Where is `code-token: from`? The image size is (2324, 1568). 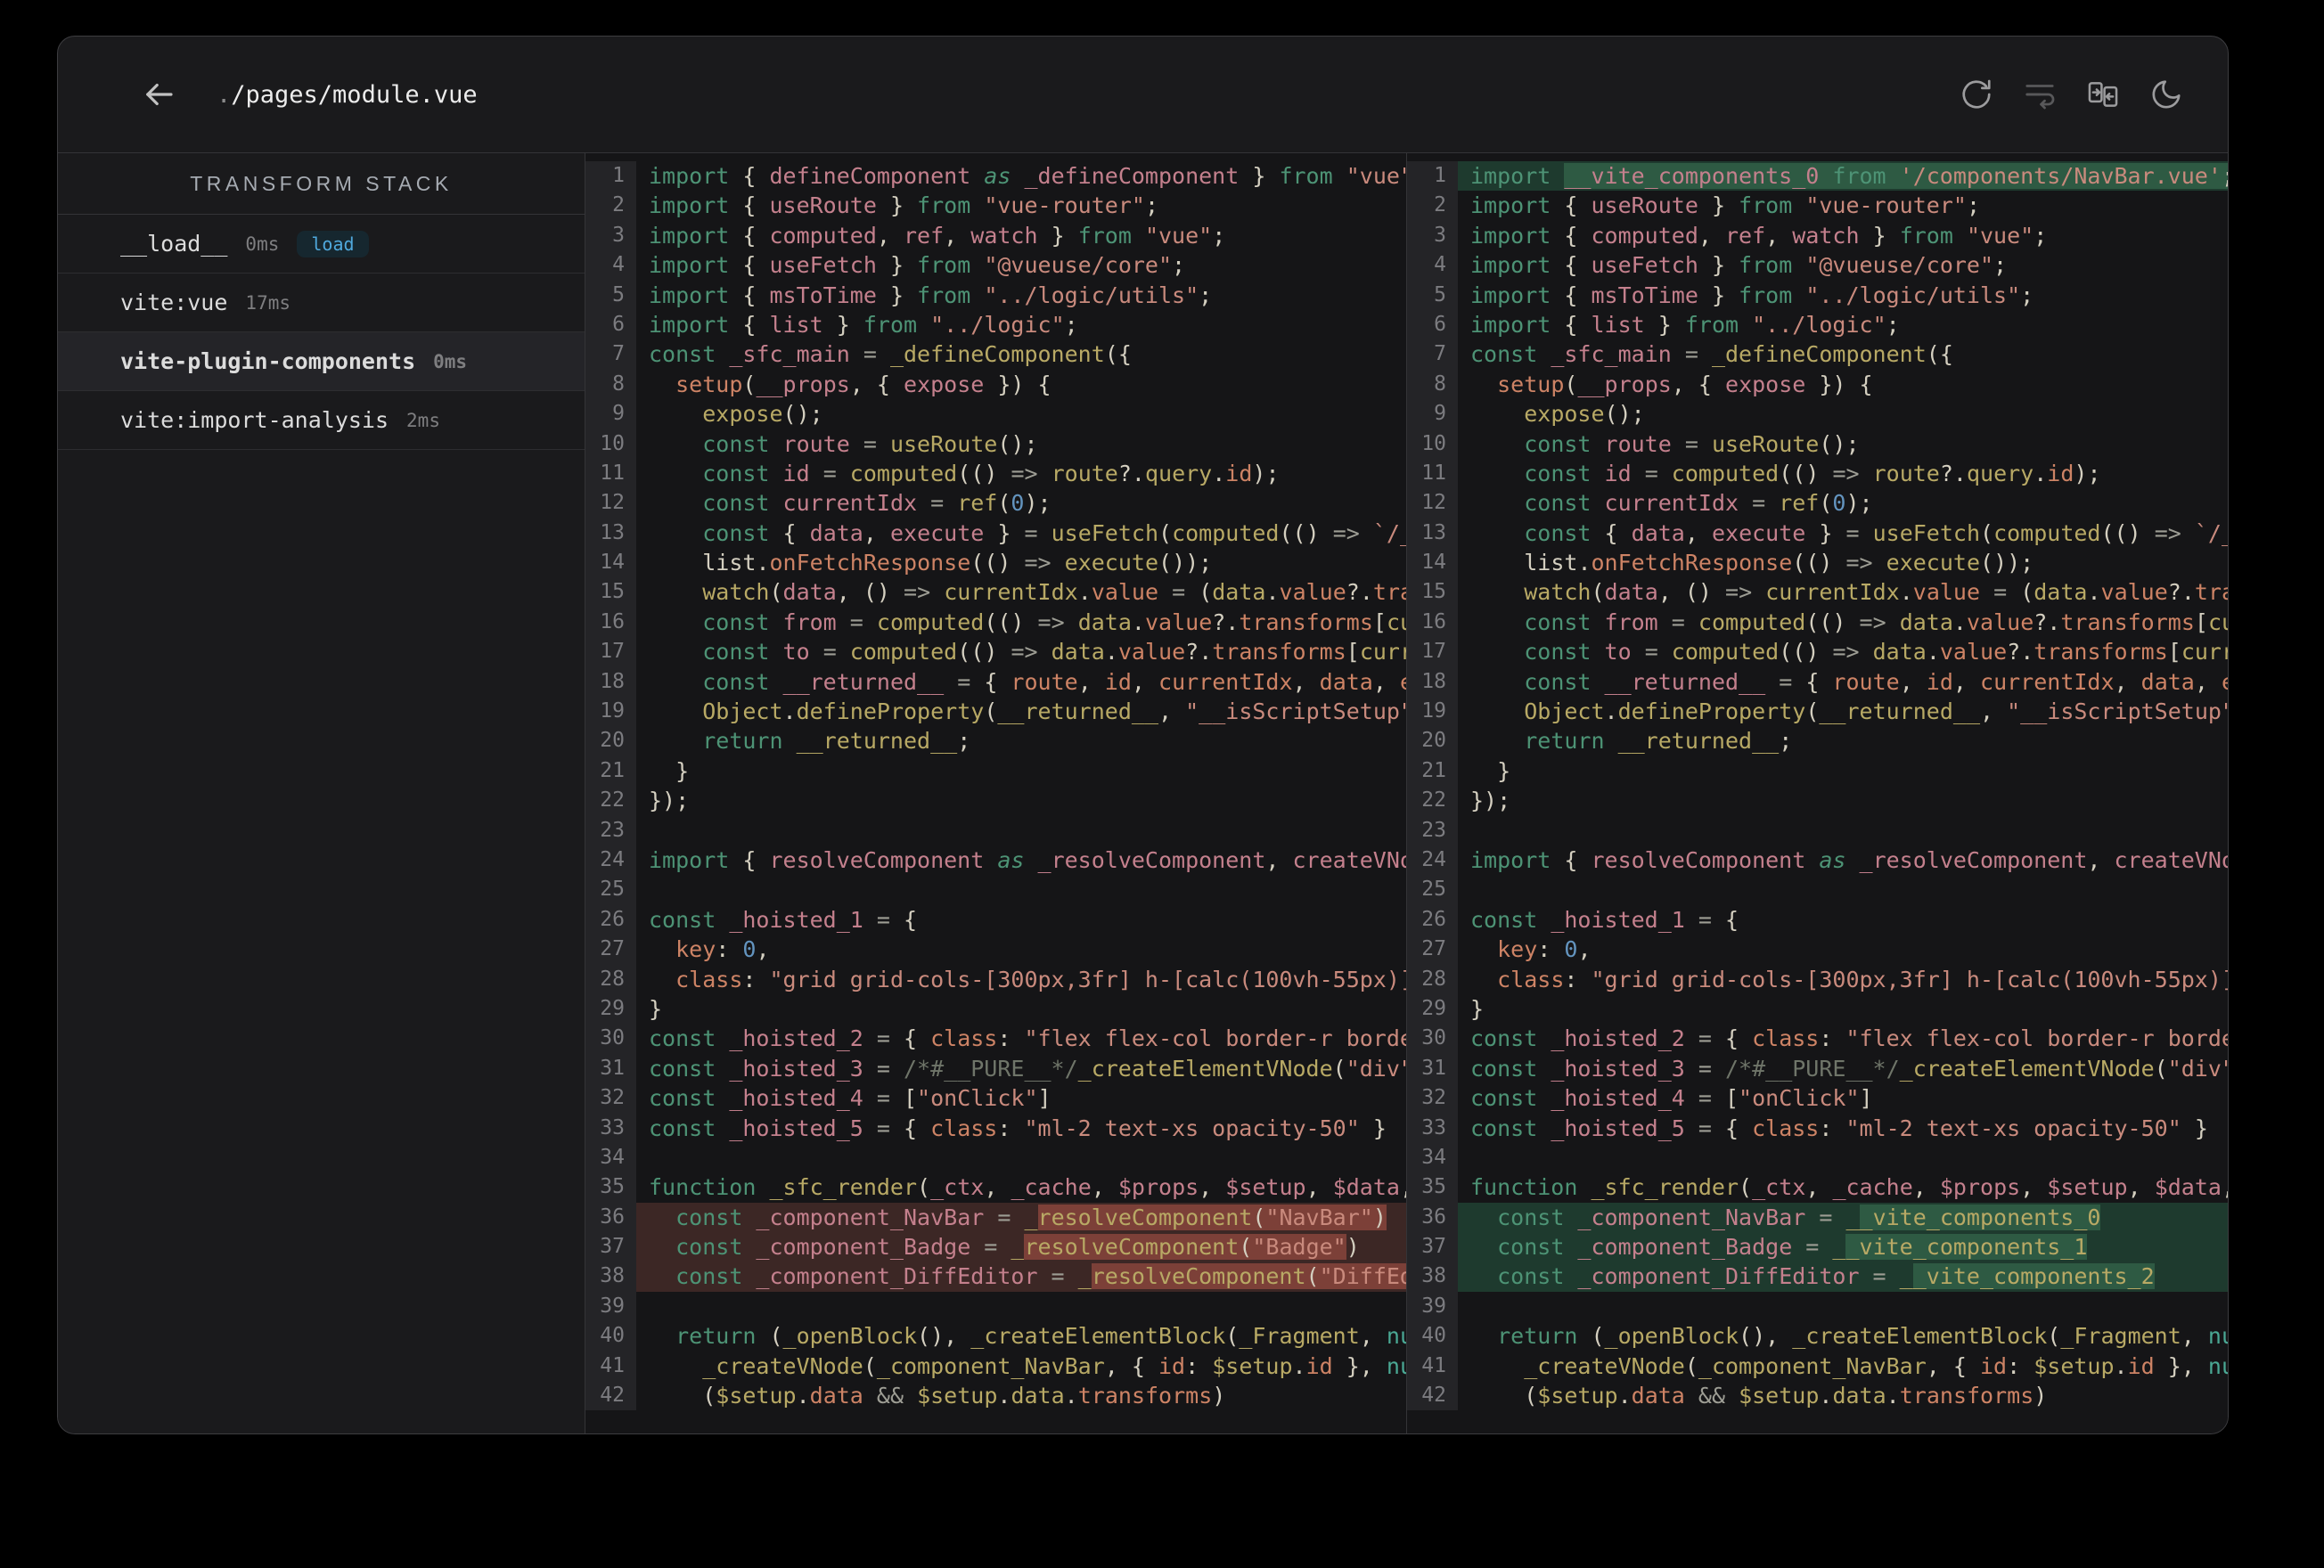 code-token: from is located at coordinates (951, 295).